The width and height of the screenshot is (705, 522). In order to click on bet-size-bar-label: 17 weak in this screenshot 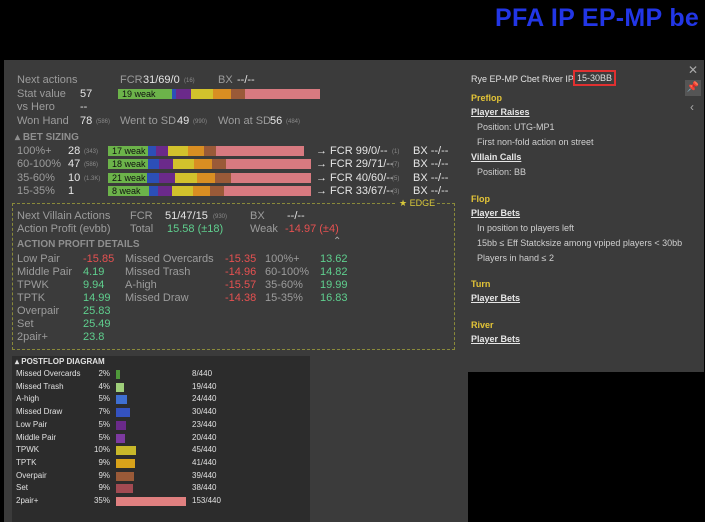, I will do `click(129, 151)`.